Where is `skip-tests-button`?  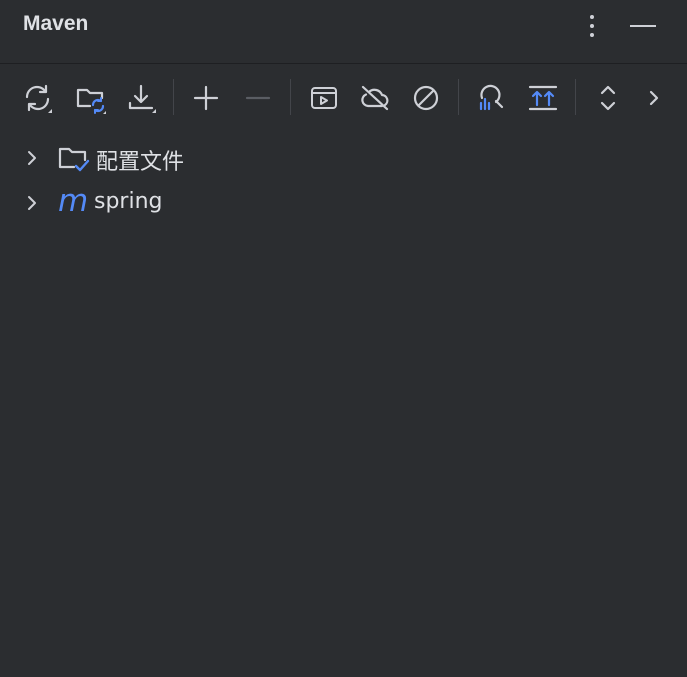
skip-tests-button is located at coordinates (426, 98).